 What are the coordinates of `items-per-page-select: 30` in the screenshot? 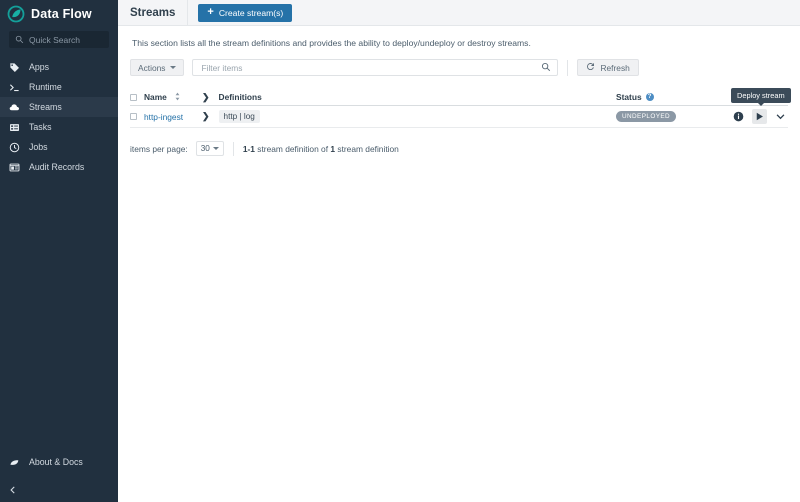 It's located at (209, 148).